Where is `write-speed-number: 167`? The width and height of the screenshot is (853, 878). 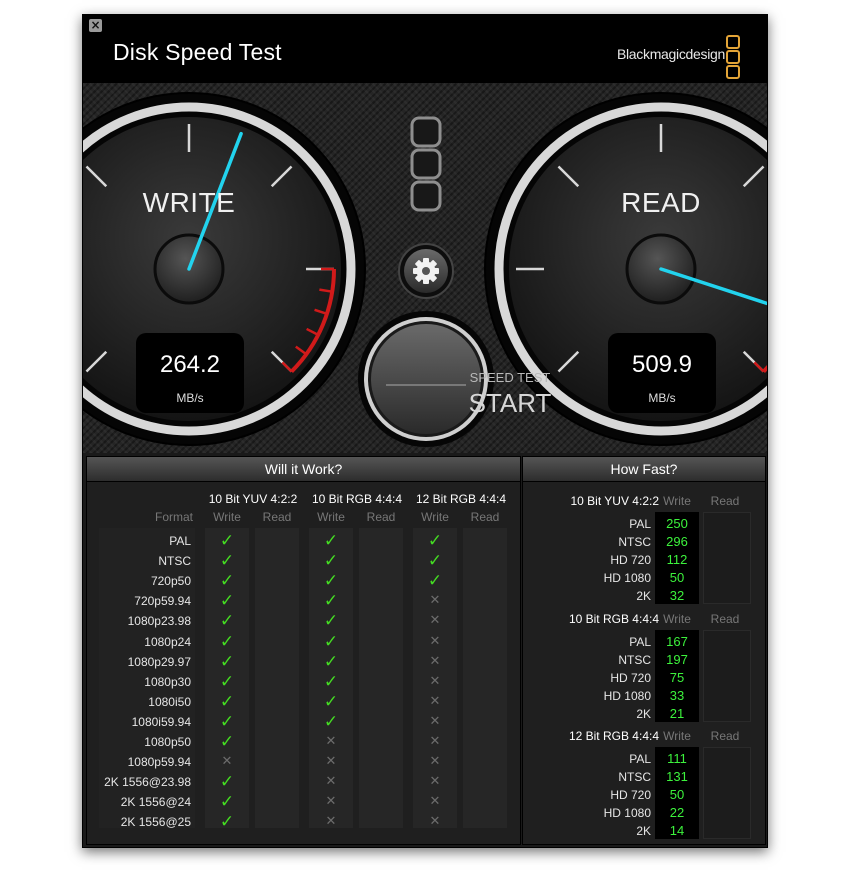 write-speed-number: 167 is located at coordinates (677, 641).